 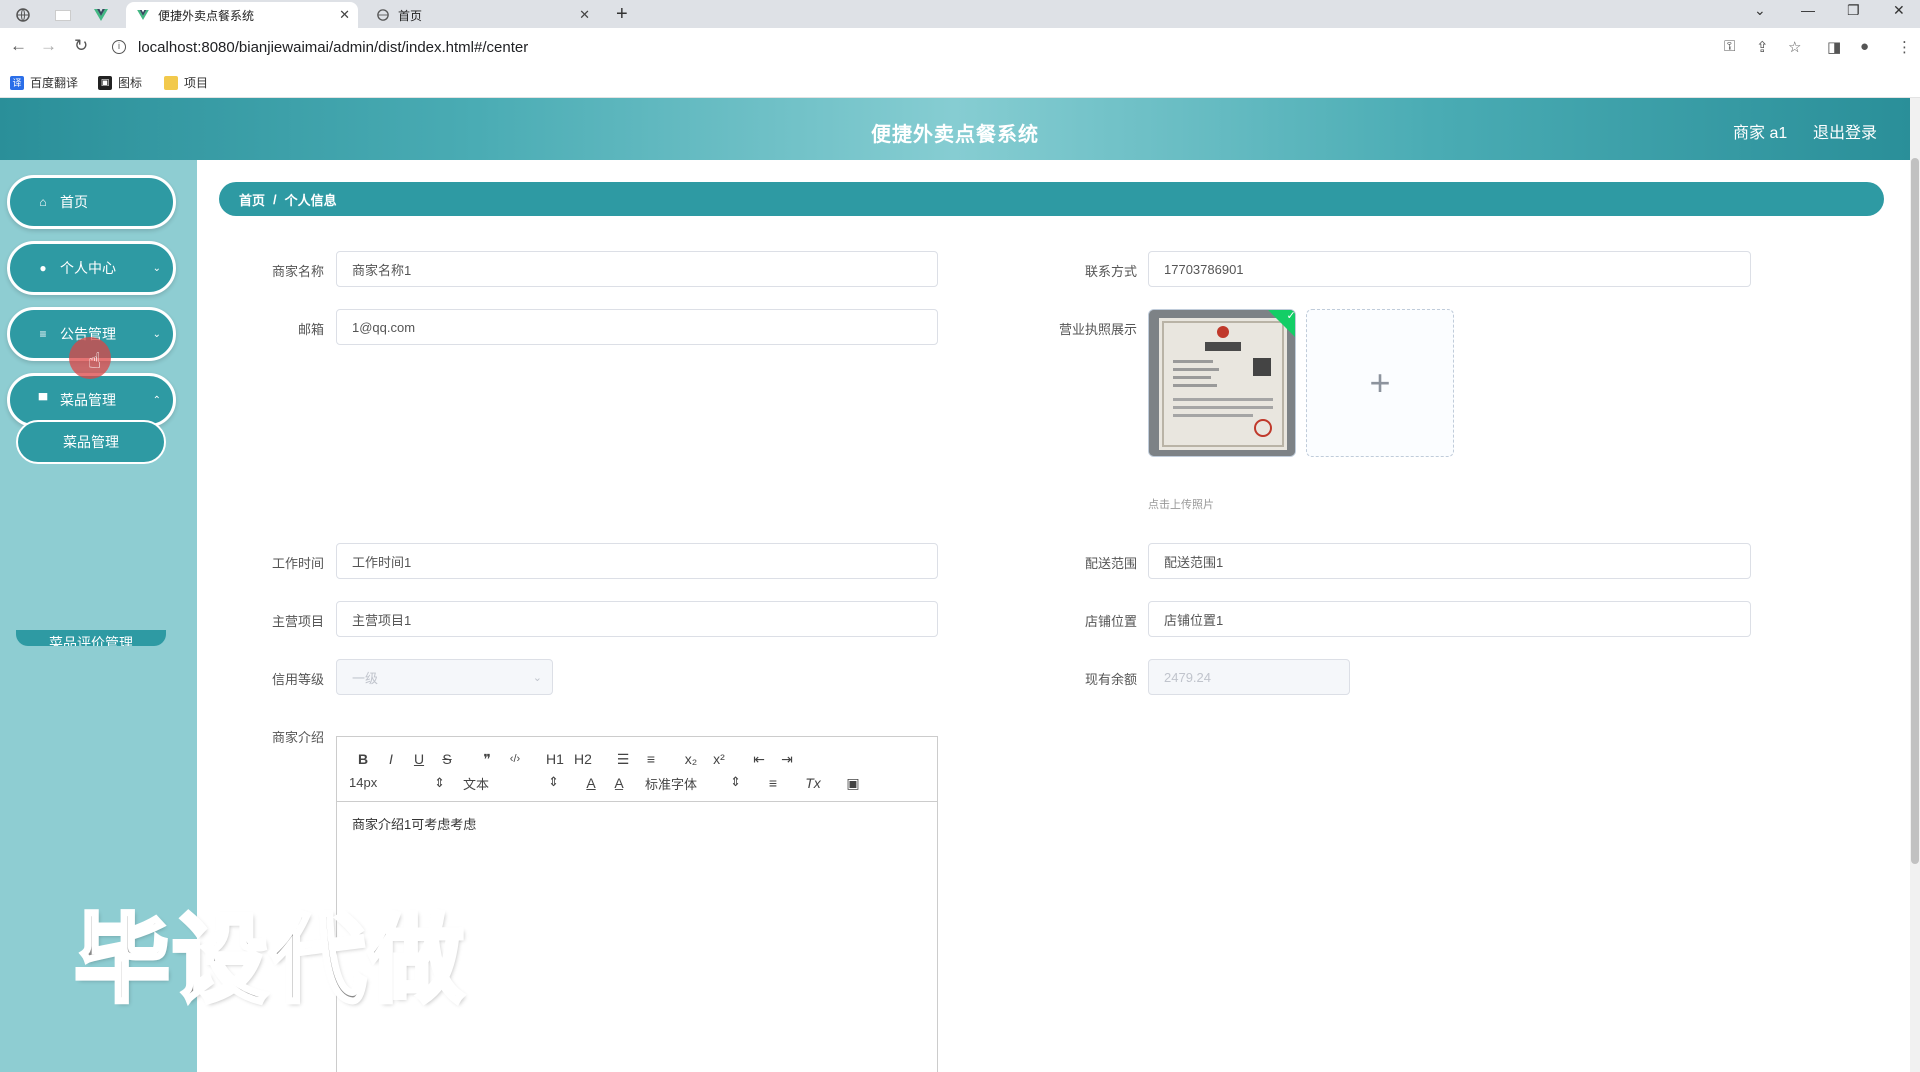 What do you see at coordinates (297, 563) in the screenshot?
I see `work-time-label: 工作时间` at bounding box center [297, 563].